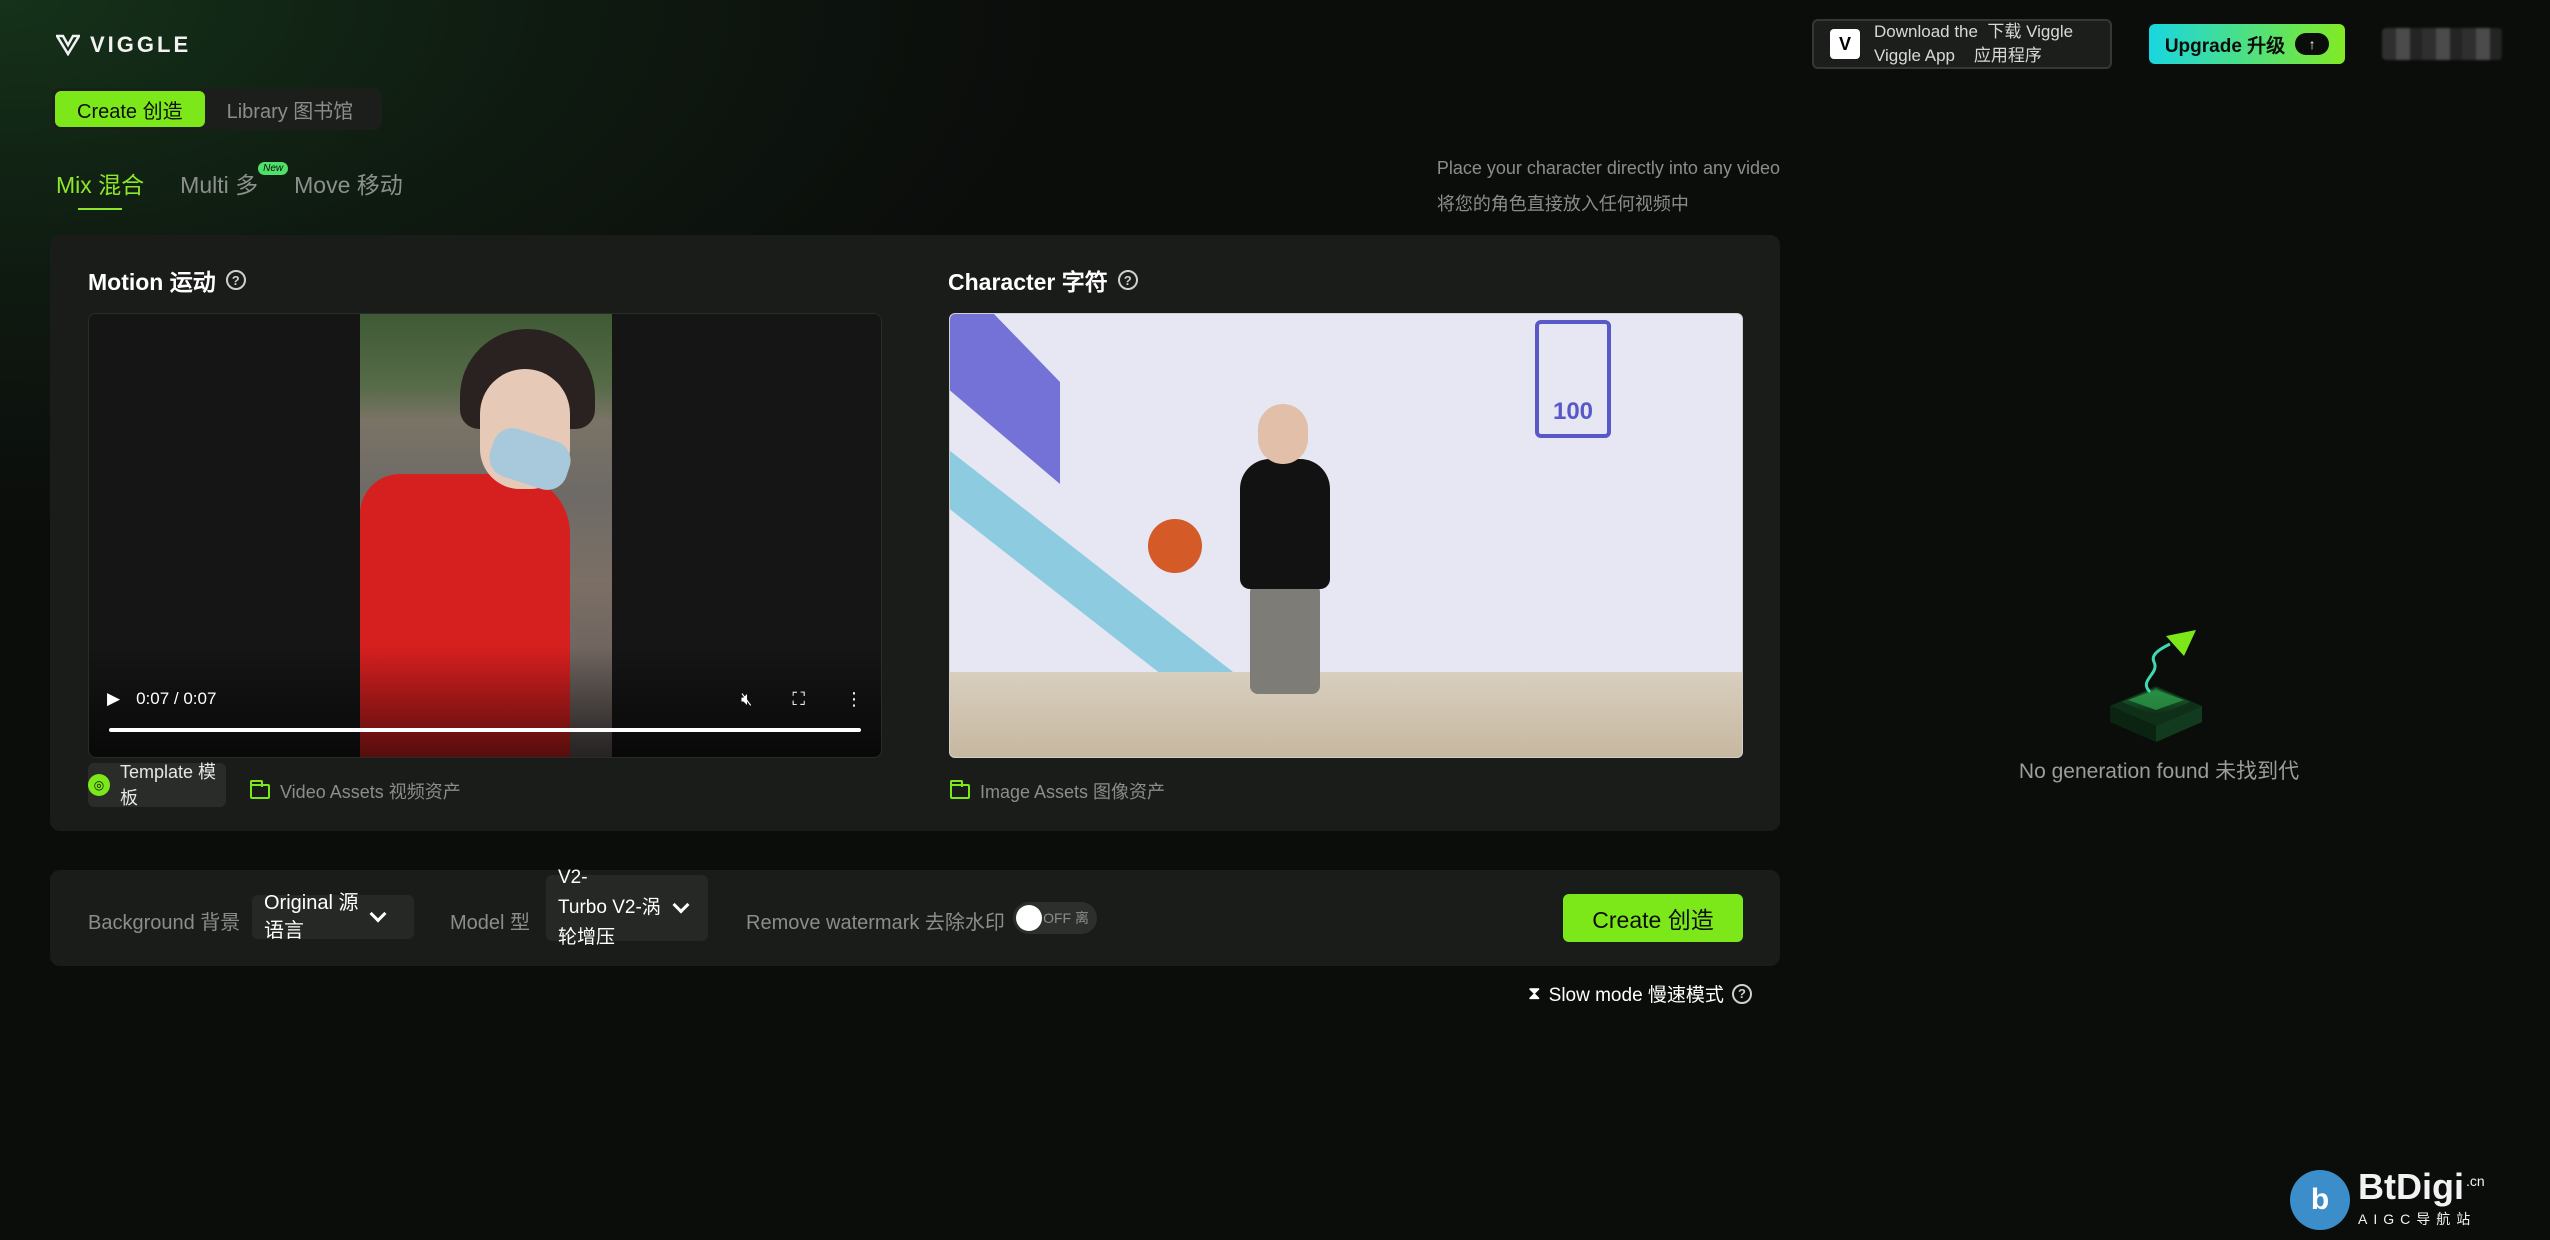 This screenshot has width=2550, height=1240. Describe the element at coordinates (100, 188) in the screenshot. I see `tab-mix: Mix 混合` at that location.